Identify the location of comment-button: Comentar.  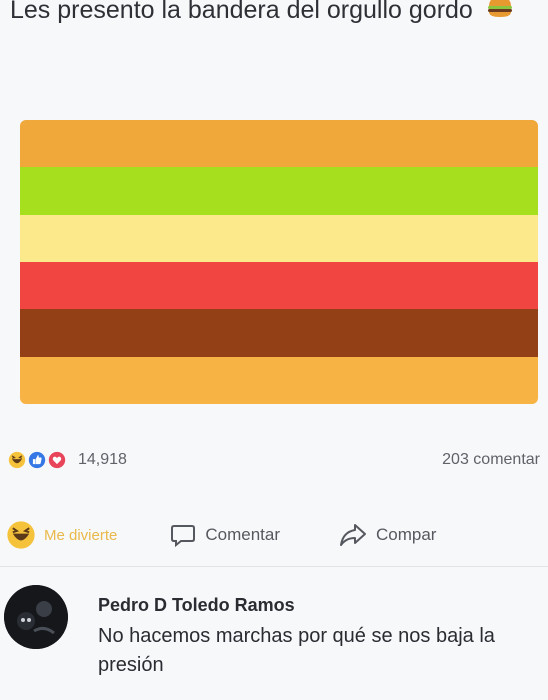
(224, 535).